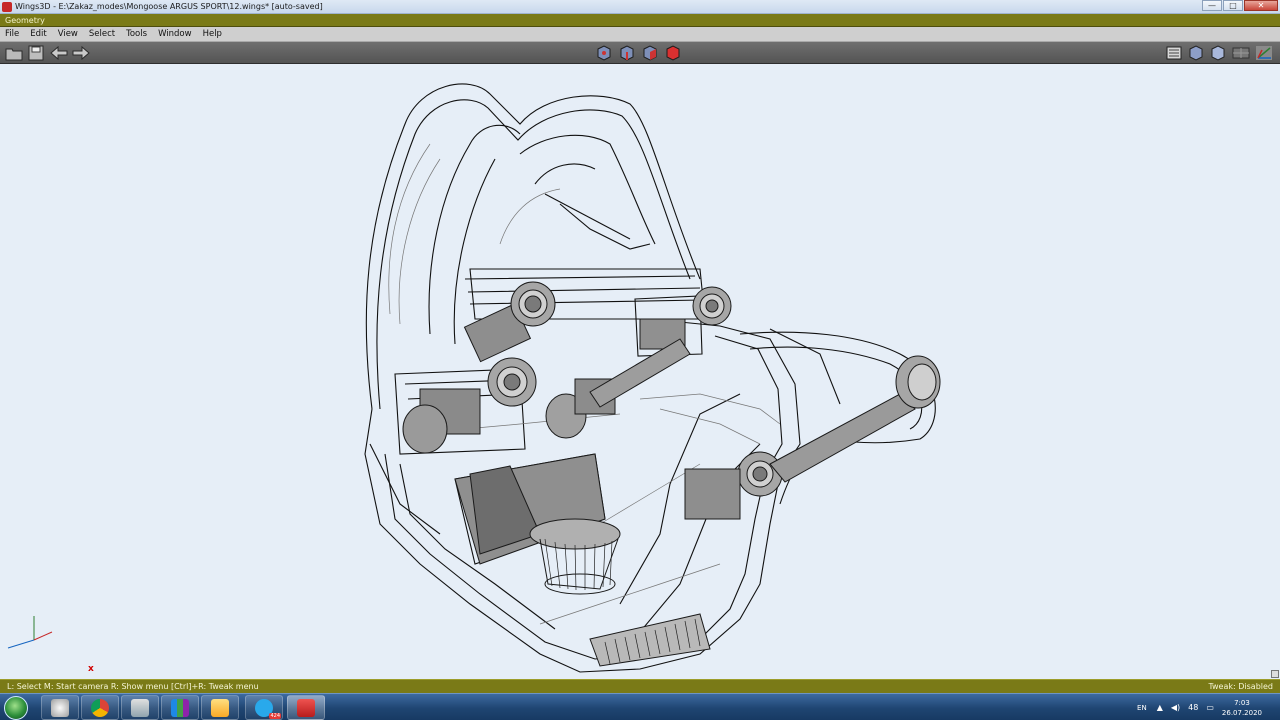 The width and height of the screenshot is (1280, 720). What do you see at coordinates (640, 53) in the screenshot?
I see `toolbar` at bounding box center [640, 53].